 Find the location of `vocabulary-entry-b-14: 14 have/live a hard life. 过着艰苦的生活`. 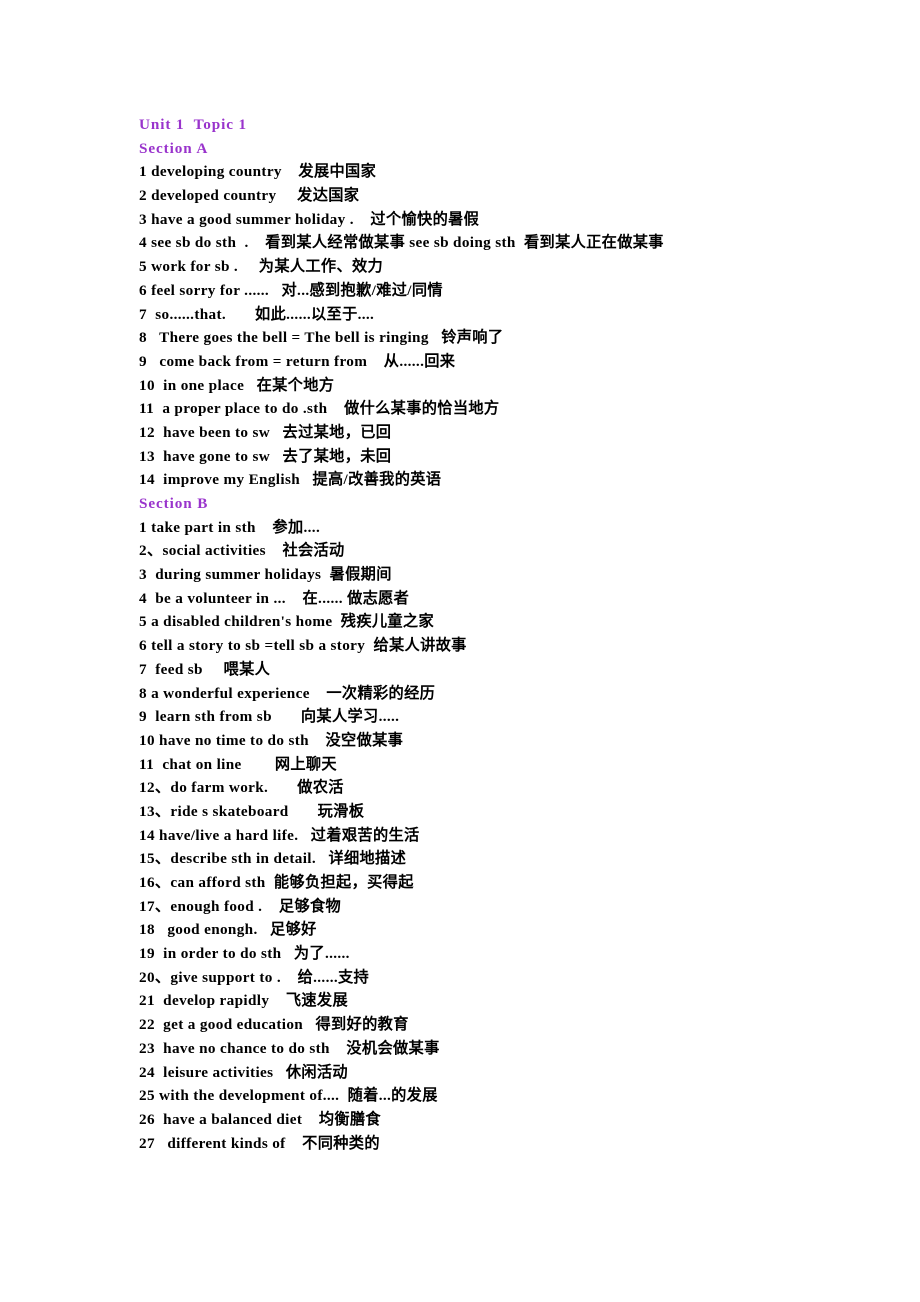

vocabulary-entry-b-14: 14 have/live a hard life. 过着艰苦的生活 is located at coordinates (279, 835).